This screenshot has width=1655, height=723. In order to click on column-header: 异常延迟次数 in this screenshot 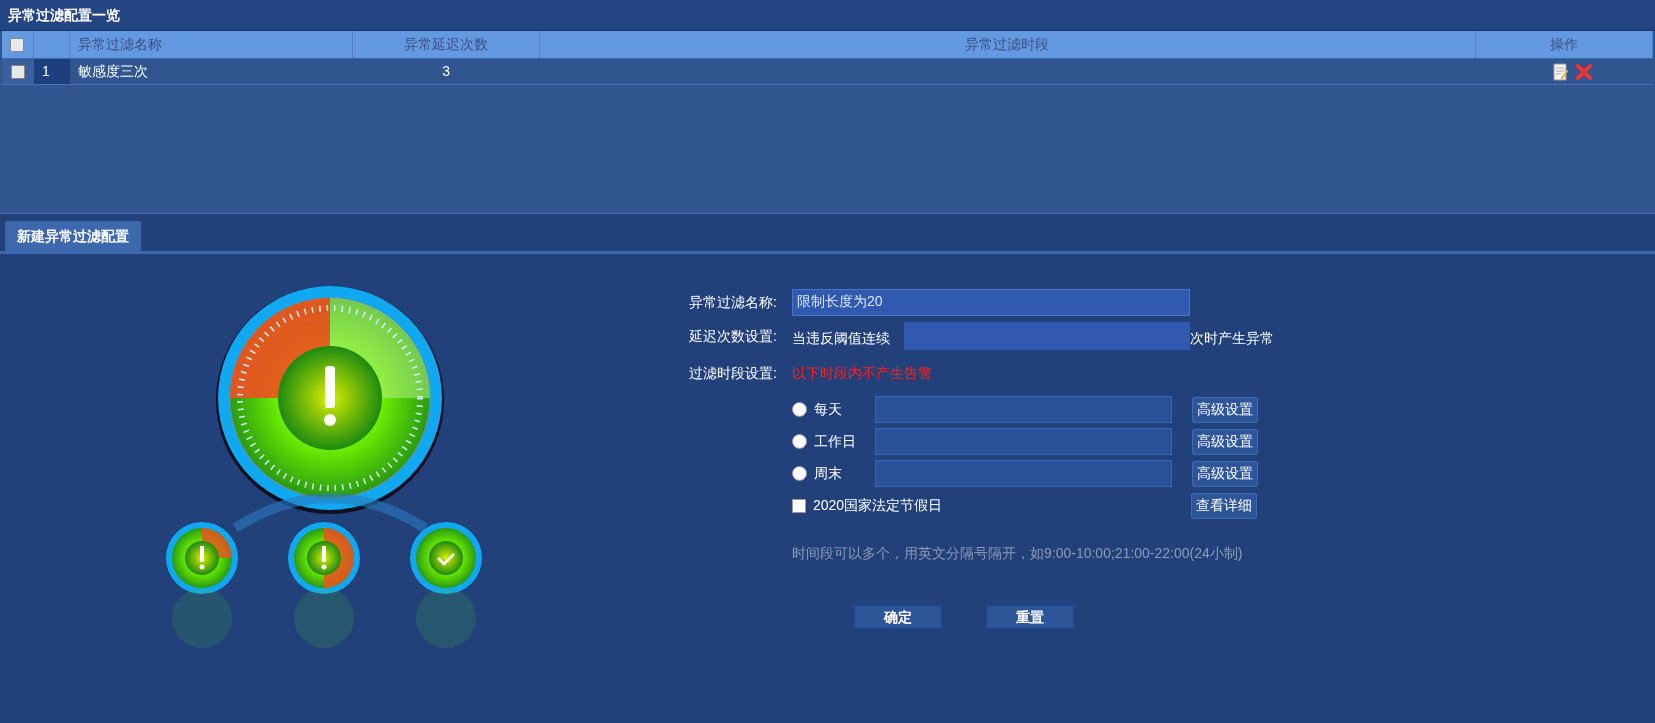, I will do `click(445, 44)`.